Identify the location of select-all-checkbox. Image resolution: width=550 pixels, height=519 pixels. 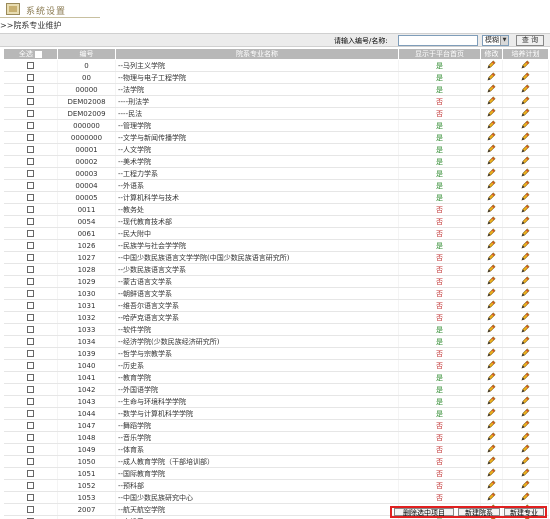
(39, 54).